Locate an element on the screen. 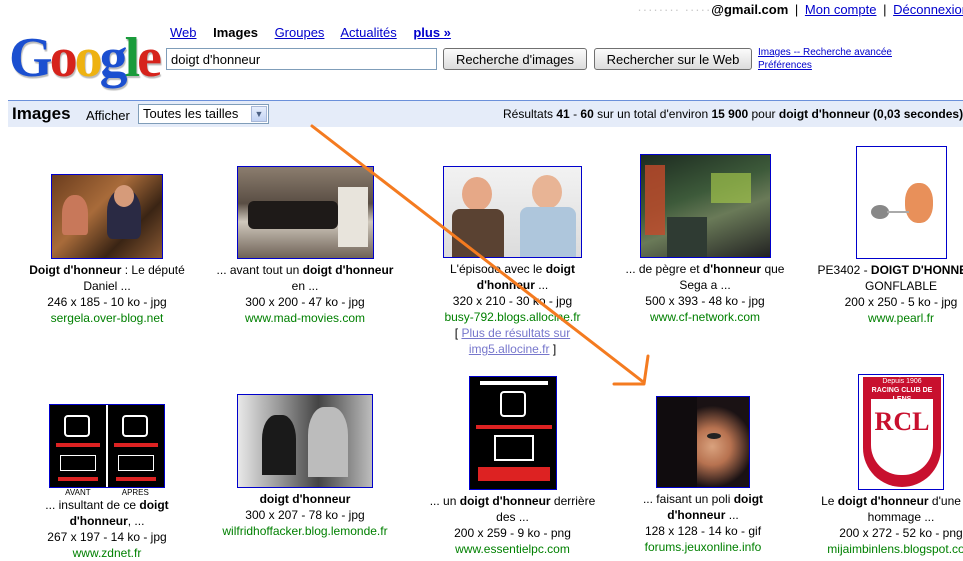 This screenshot has height=561, width=963. result-caption: ... avant tout un doigt d'honneur is located at coordinates (305, 270).